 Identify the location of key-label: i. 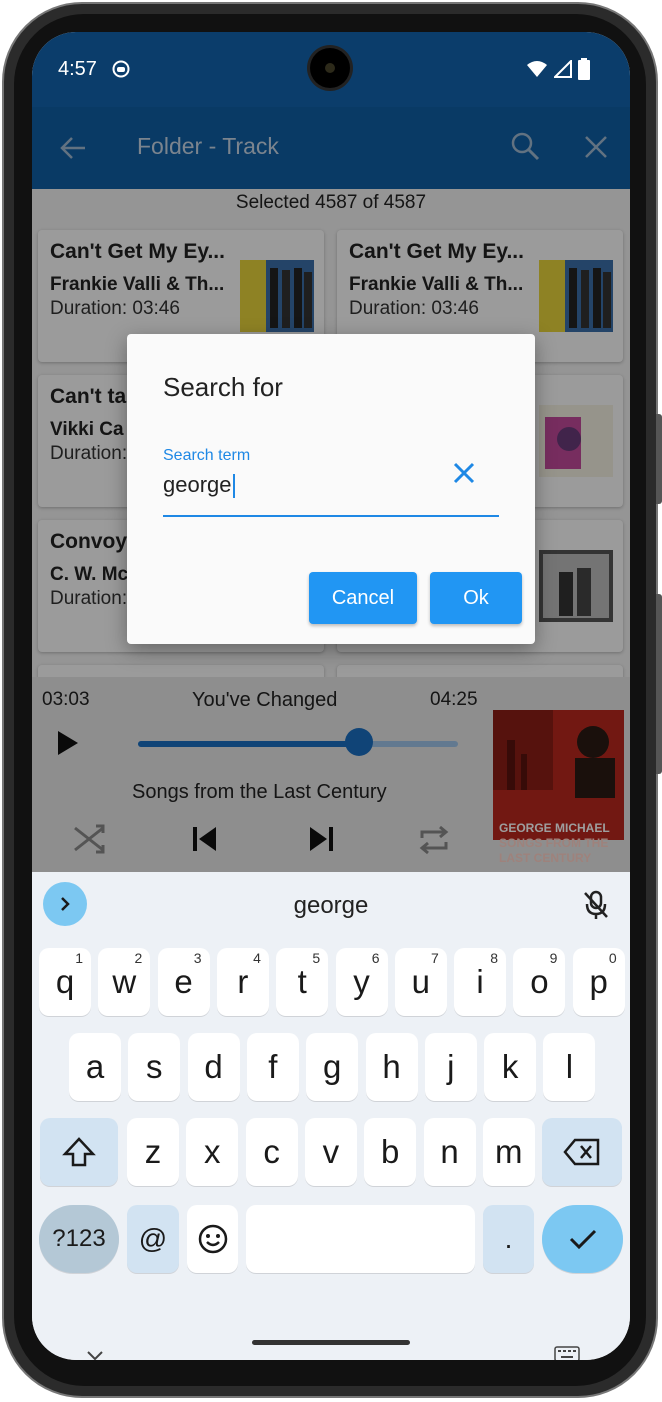
(480, 981).